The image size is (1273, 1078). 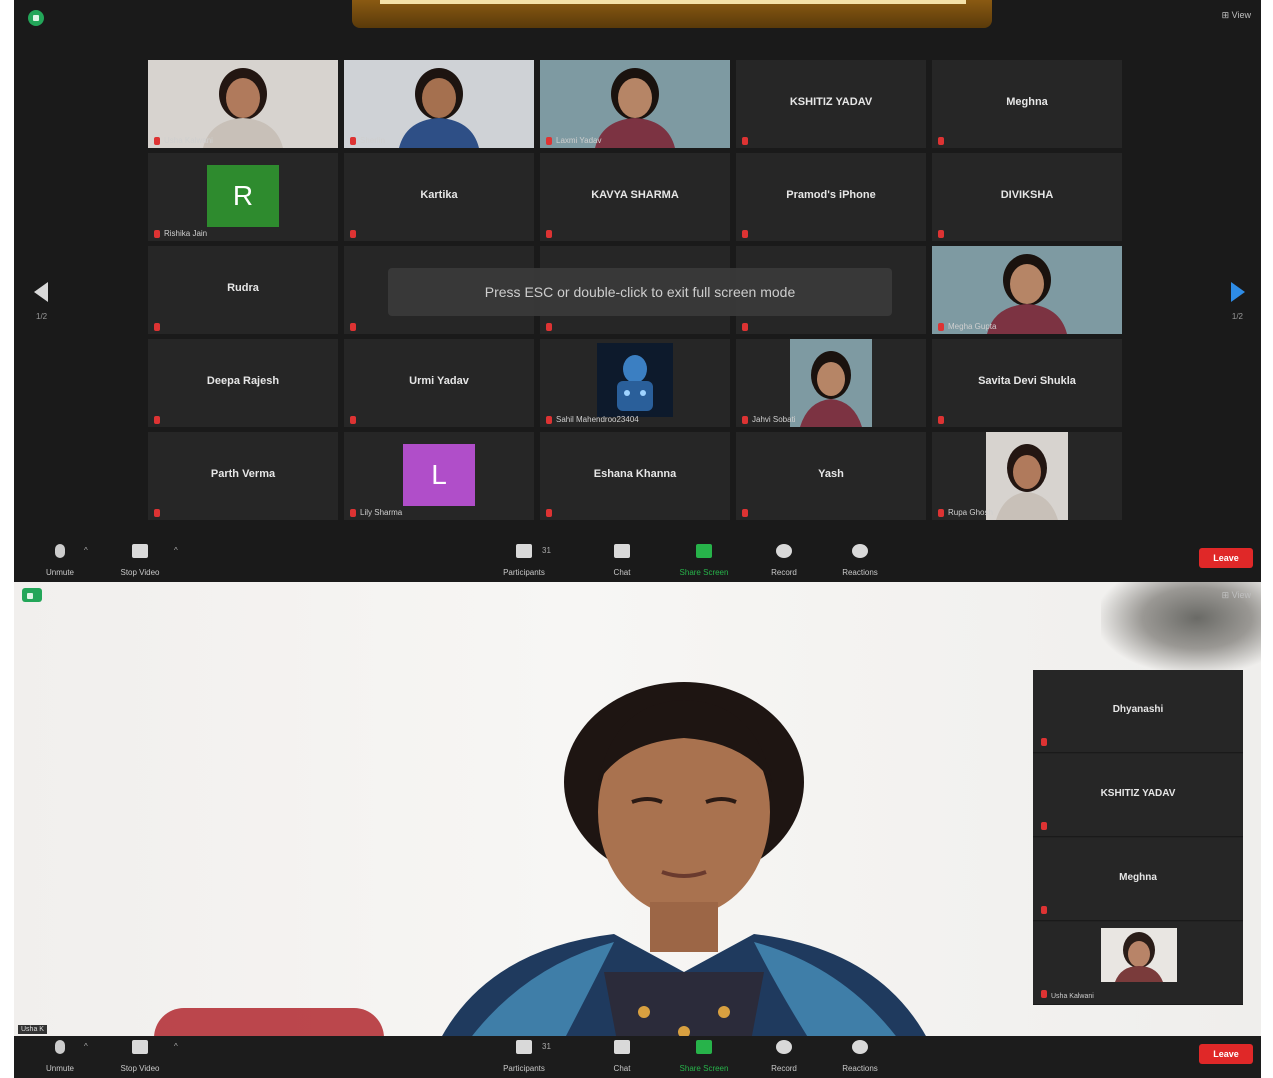 I want to click on participant-tile: Yash, so click(x=831, y=476).